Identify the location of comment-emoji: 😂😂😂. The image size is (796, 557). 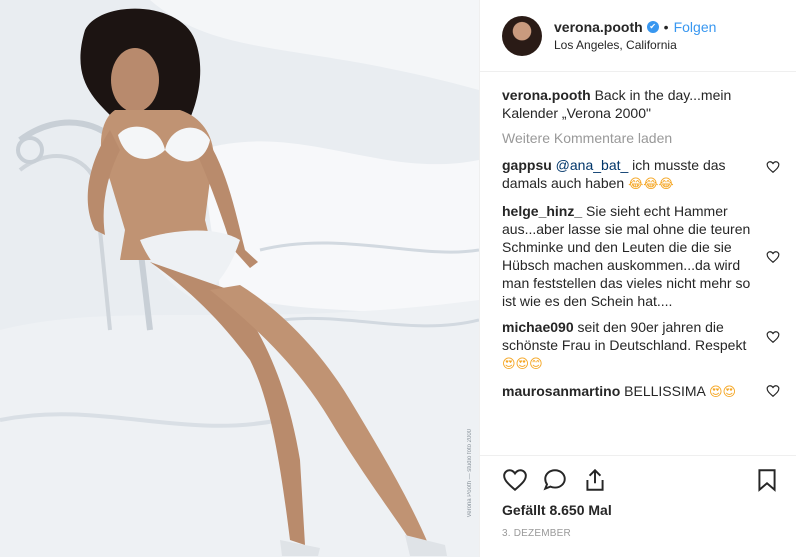
(651, 184).